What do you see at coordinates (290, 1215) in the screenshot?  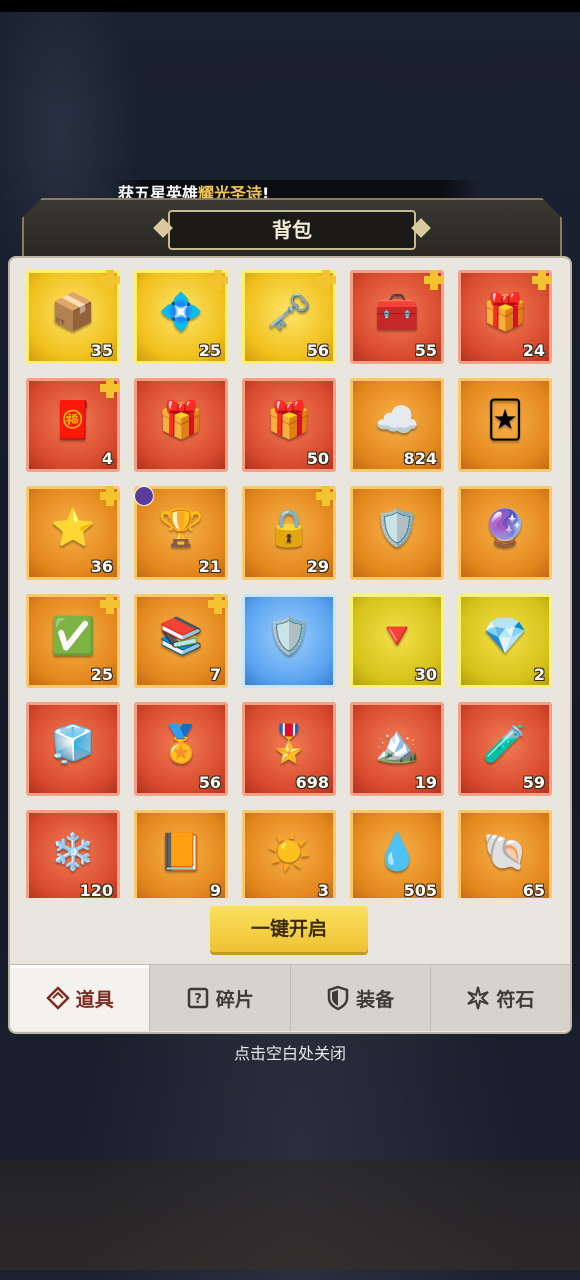 I see `background-bottom-bar` at bounding box center [290, 1215].